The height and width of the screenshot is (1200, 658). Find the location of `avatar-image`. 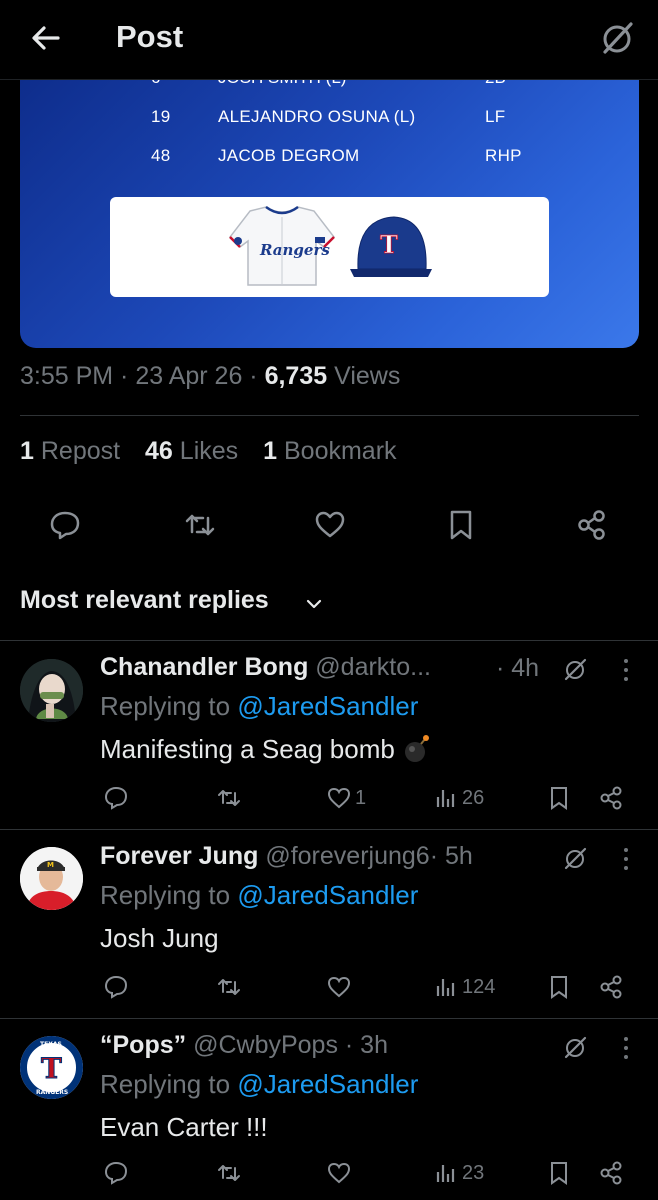

avatar-image is located at coordinates (51, 690).